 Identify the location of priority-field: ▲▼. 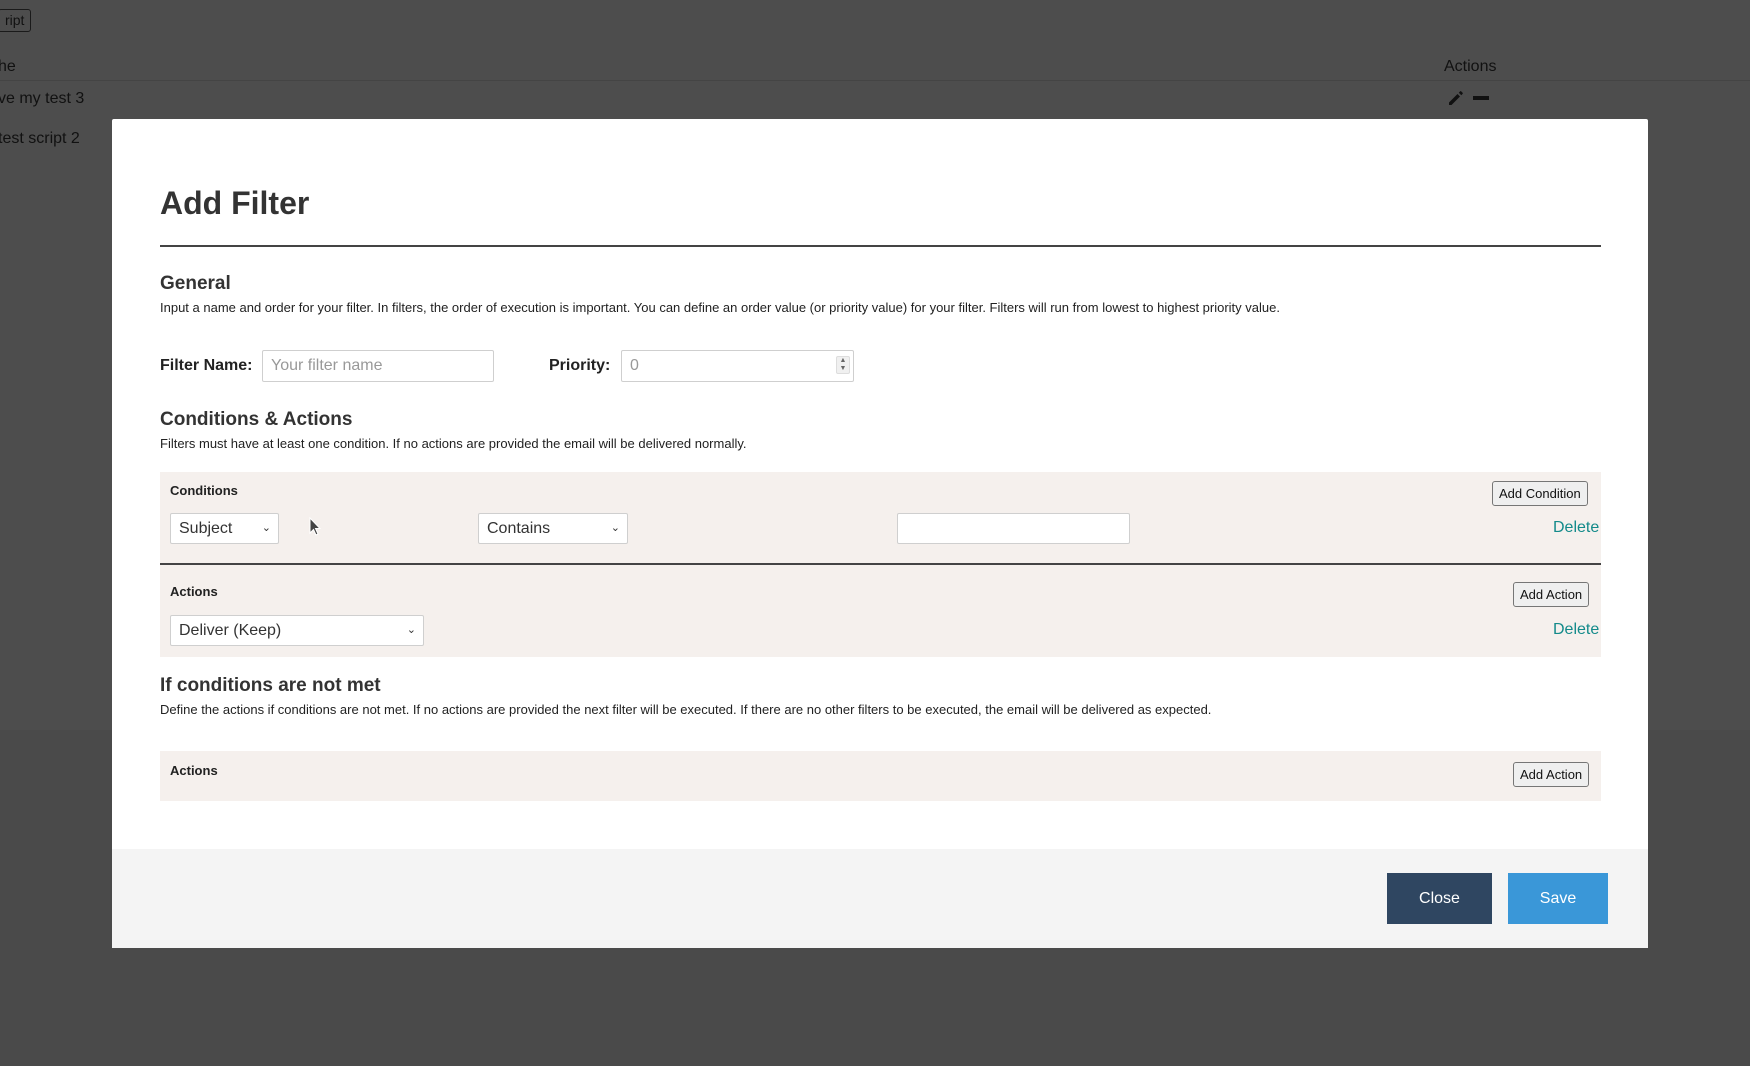
(737, 366).